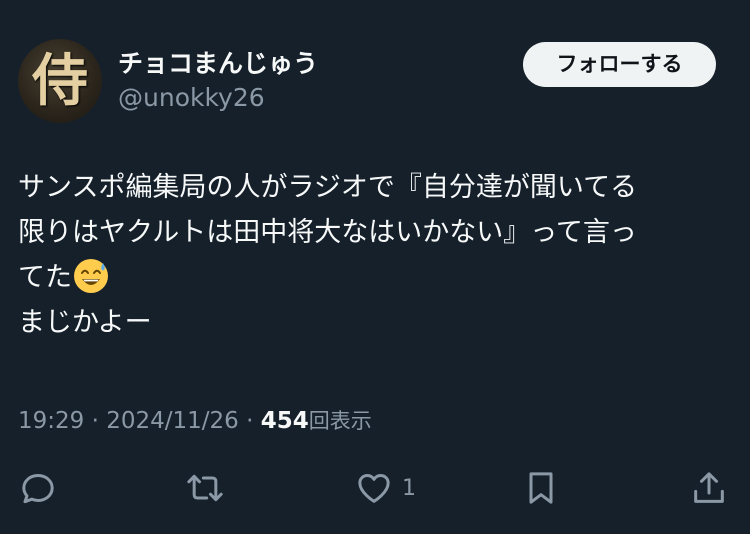  I want to click on retweet-icon, so click(205, 488).